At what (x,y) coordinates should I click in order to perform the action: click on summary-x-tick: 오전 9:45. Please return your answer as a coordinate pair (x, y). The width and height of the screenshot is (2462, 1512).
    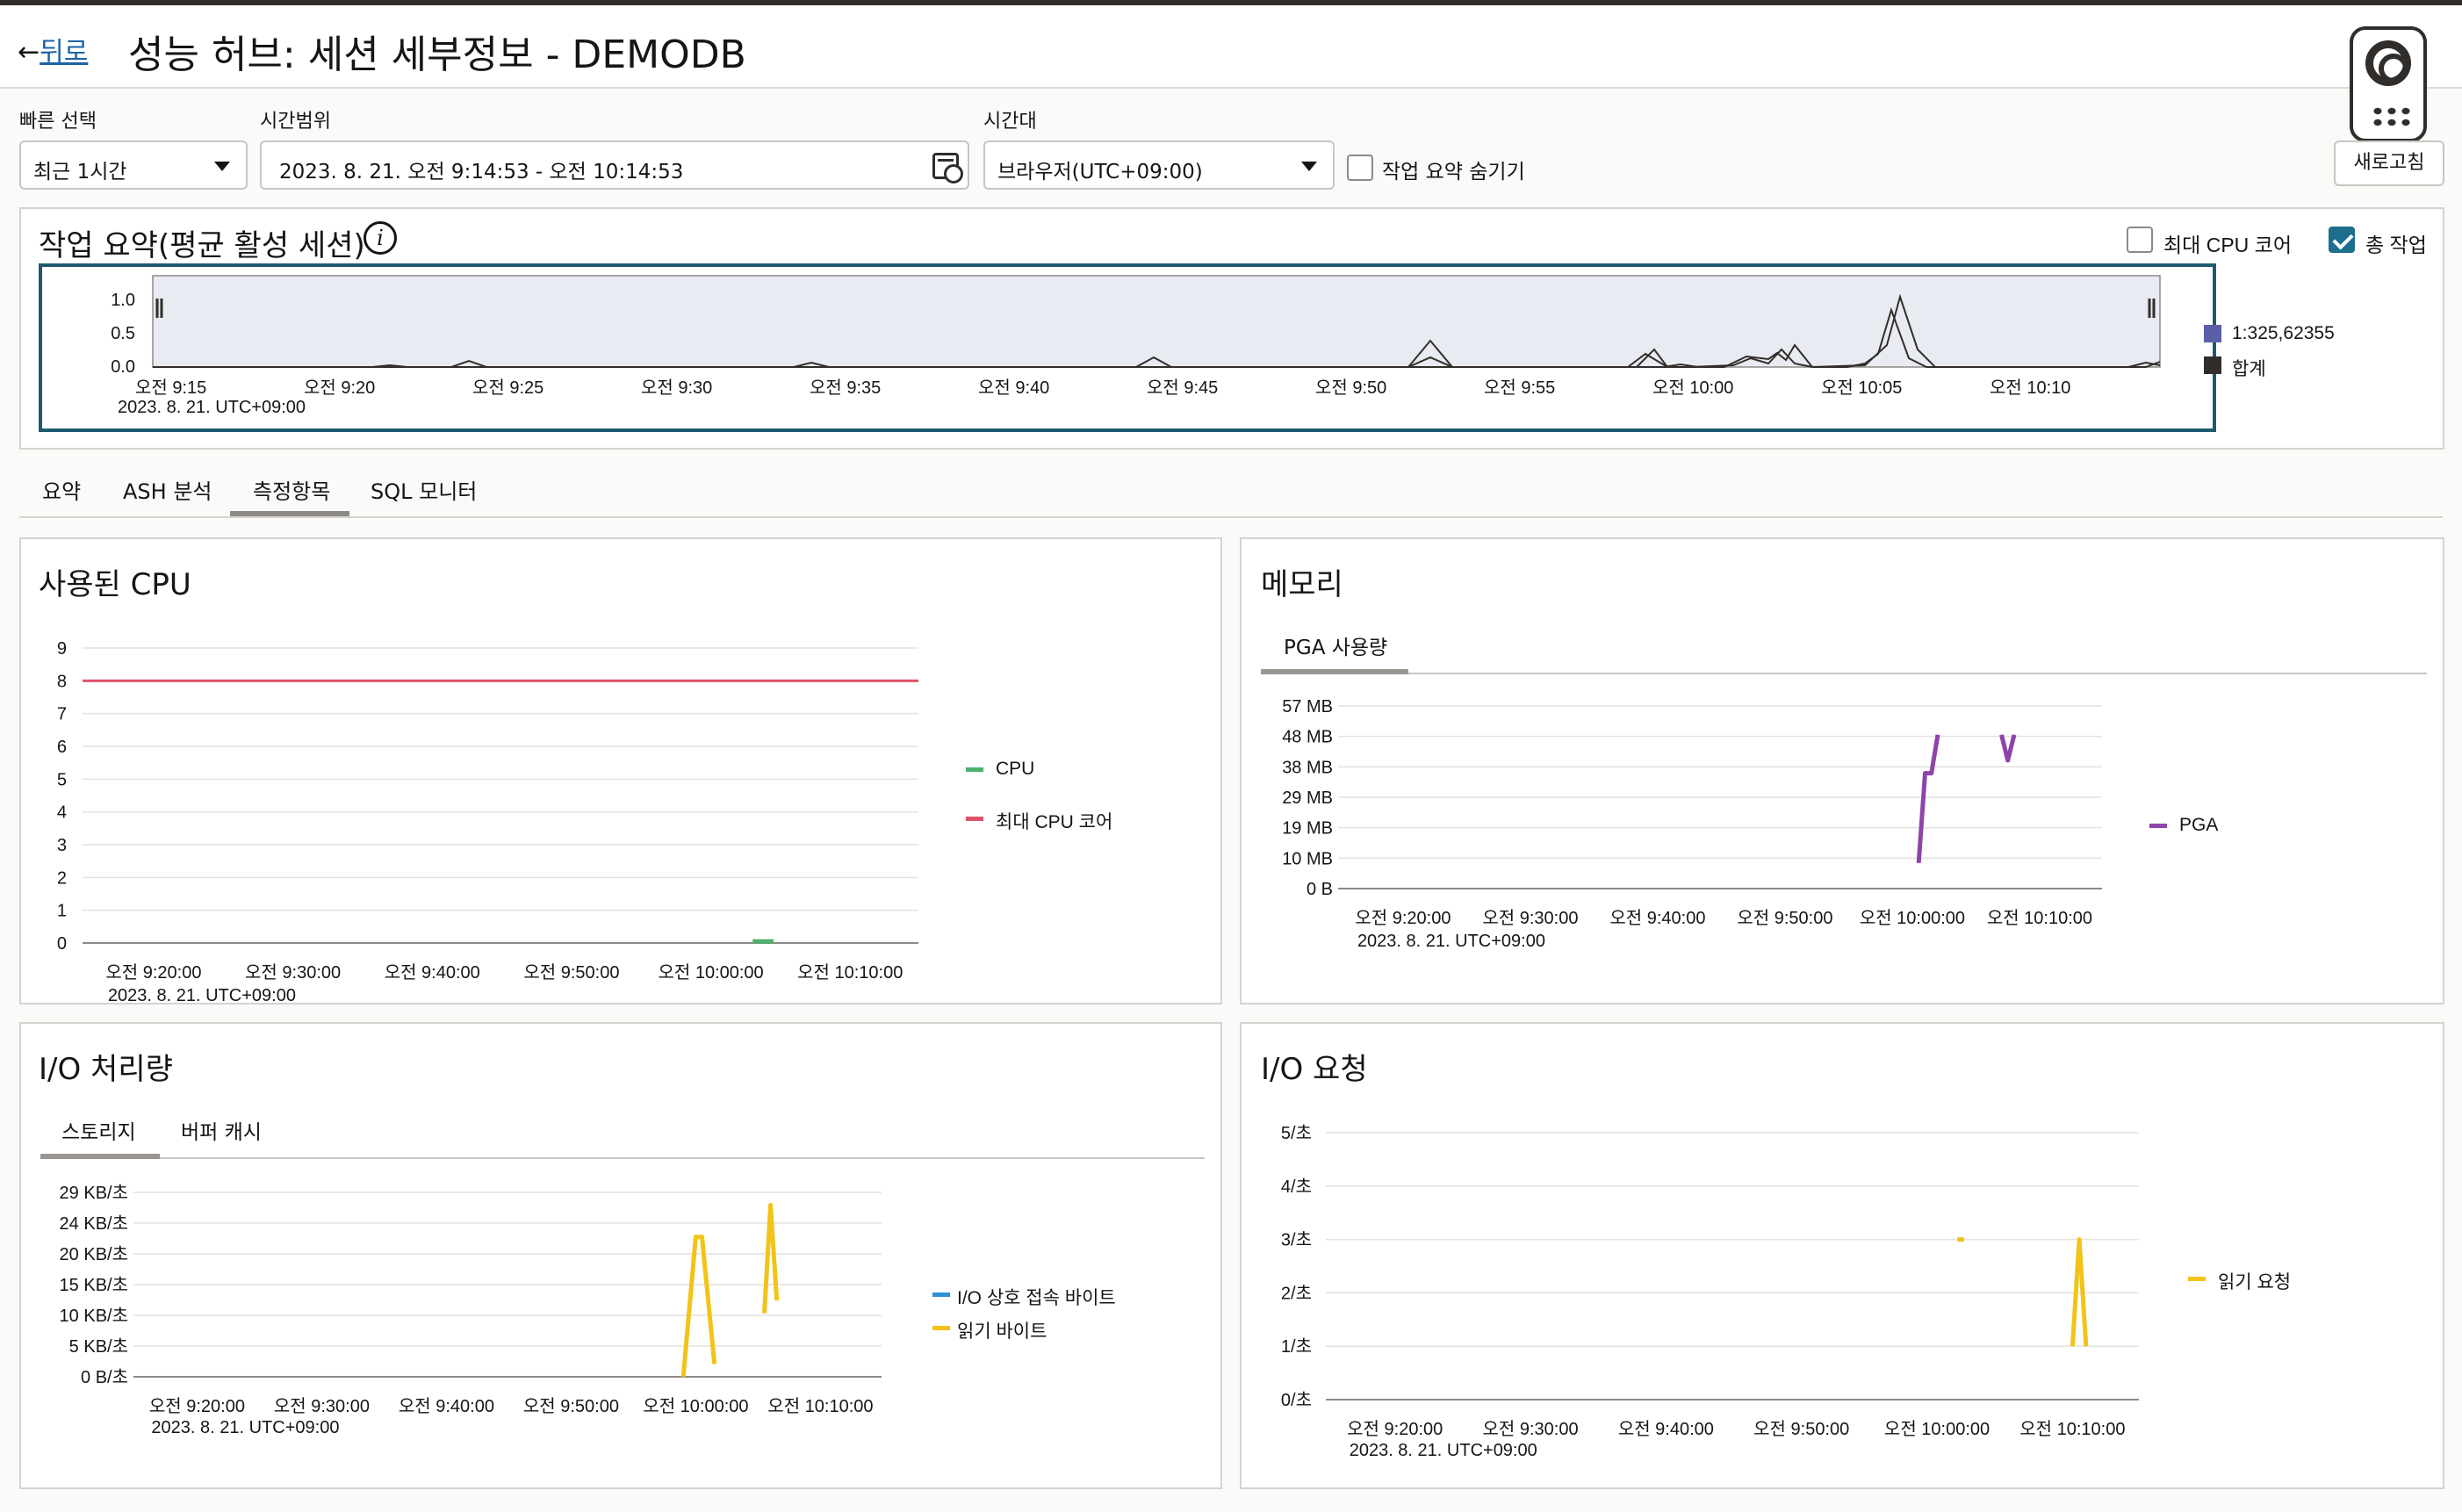
    Looking at the image, I should click on (1182, 388).